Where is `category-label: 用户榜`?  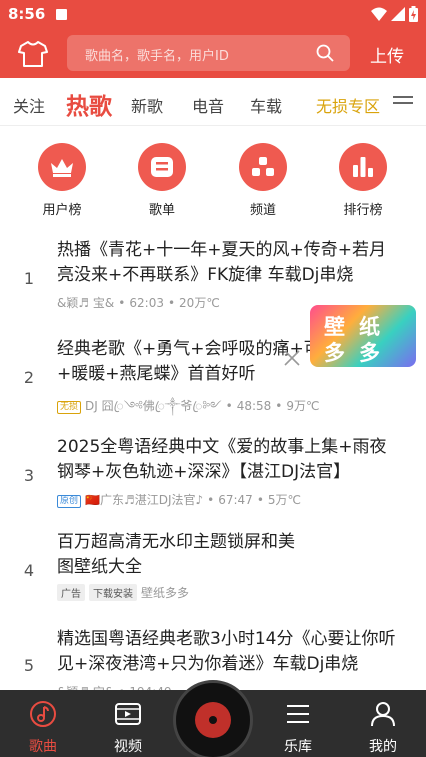 category-label: 用户榜 is located at coordinates (62, 210).